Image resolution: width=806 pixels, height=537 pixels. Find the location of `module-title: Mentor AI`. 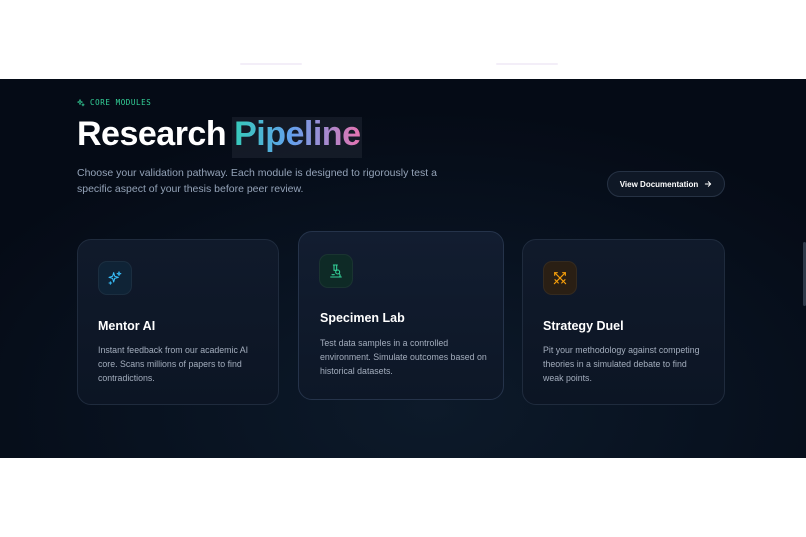

module-title: Mentor AI is located at coordinates (127, 326).